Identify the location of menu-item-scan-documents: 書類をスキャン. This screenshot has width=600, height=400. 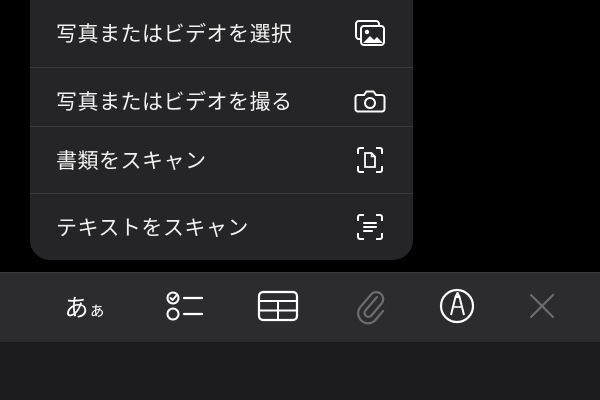
(221, 160).